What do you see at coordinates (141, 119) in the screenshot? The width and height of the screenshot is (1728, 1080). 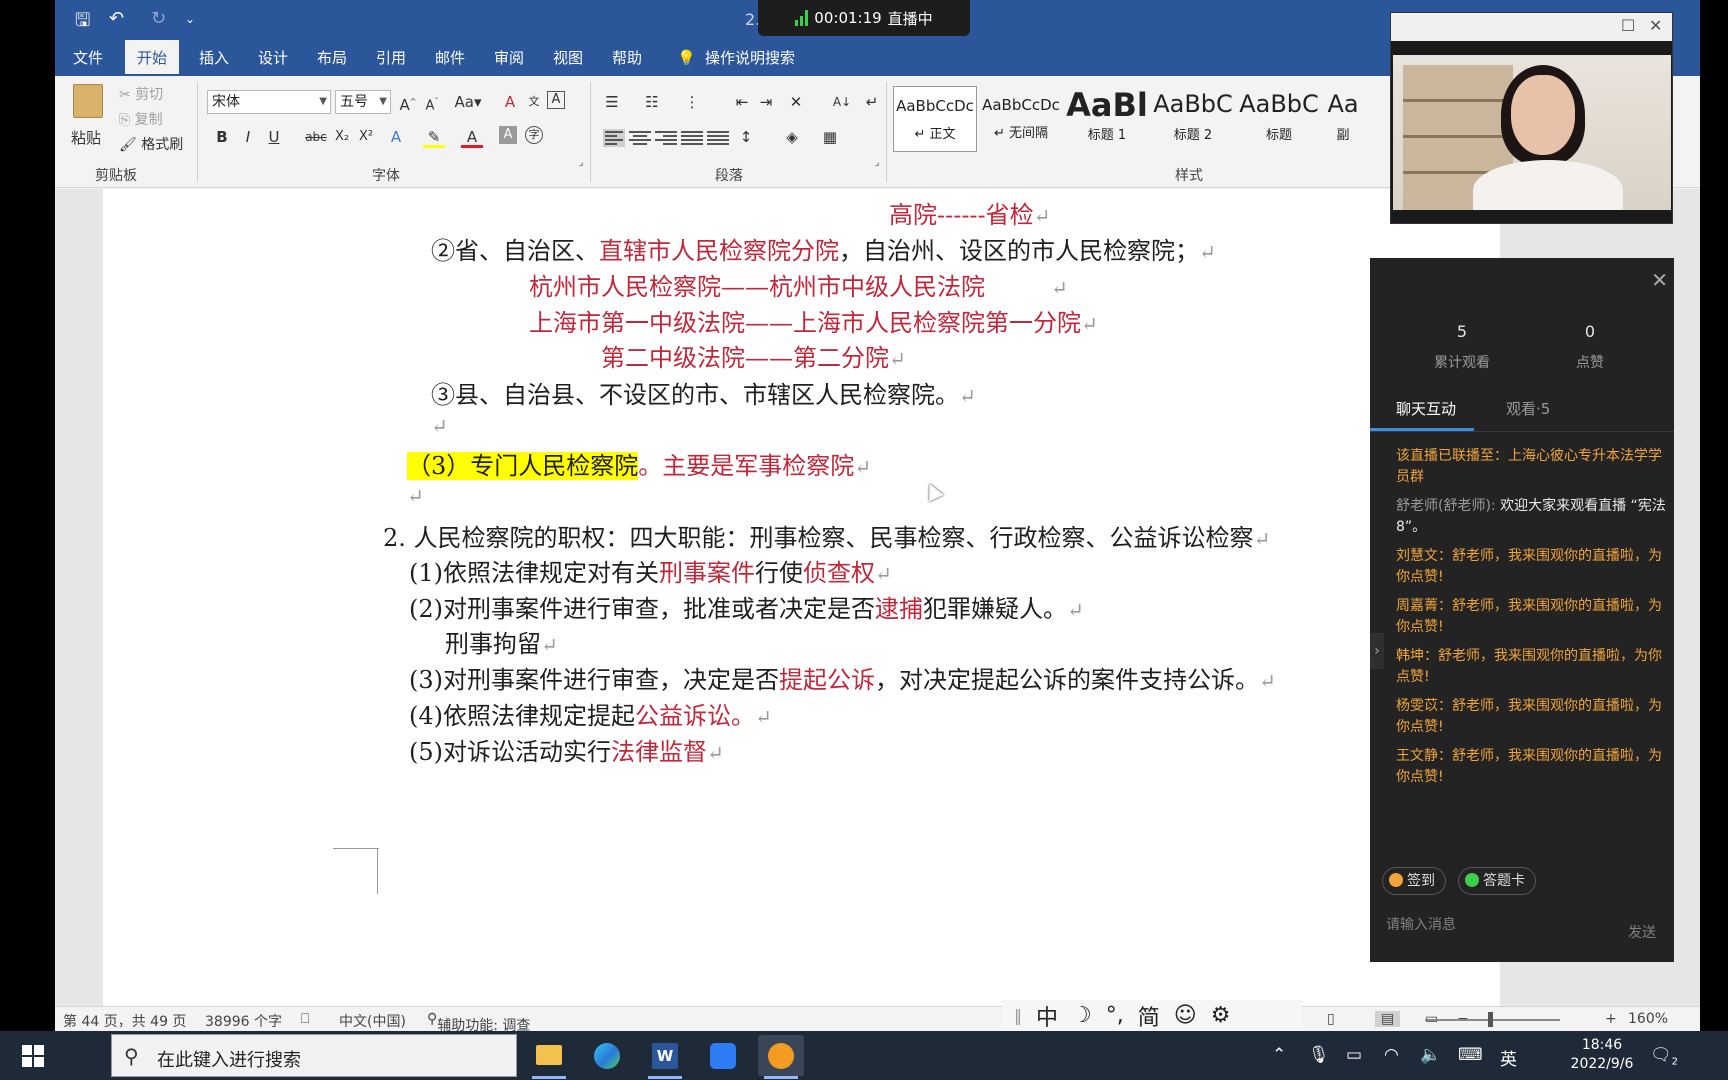 I see `copy-button: ⎘ 复制` at bounding box center [141, 119].